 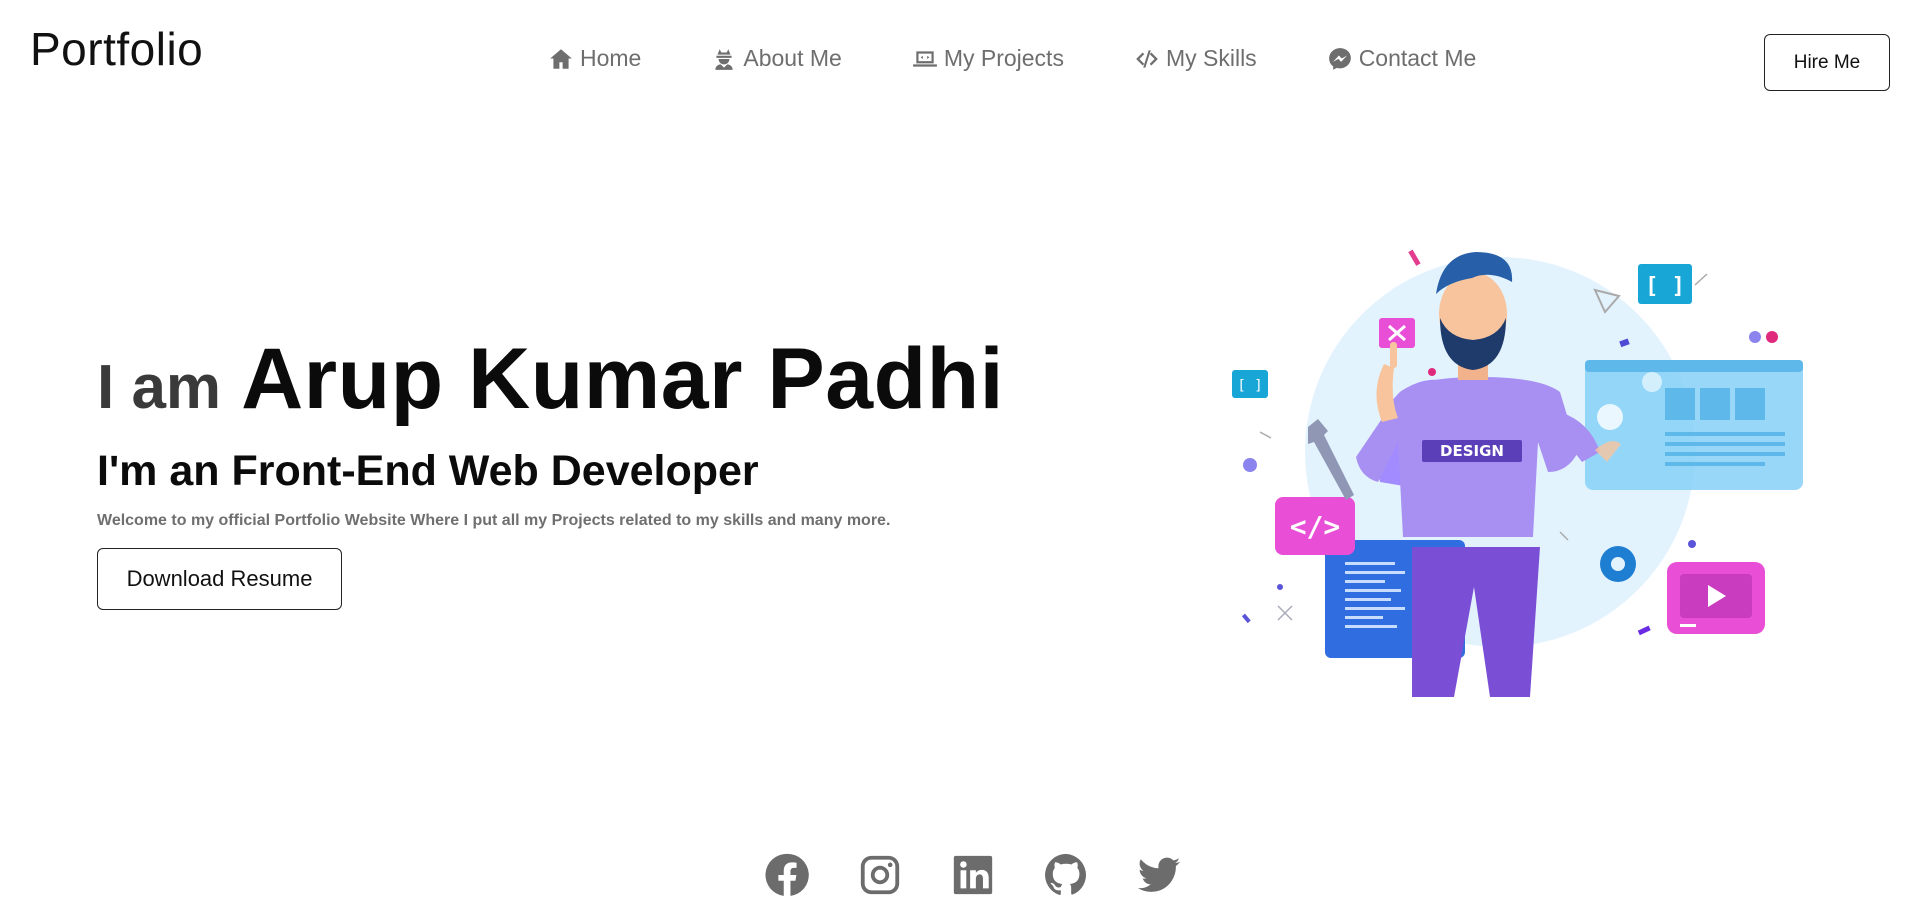 I want to click on nav-item-about: About Me, so click(x=776, y=58).